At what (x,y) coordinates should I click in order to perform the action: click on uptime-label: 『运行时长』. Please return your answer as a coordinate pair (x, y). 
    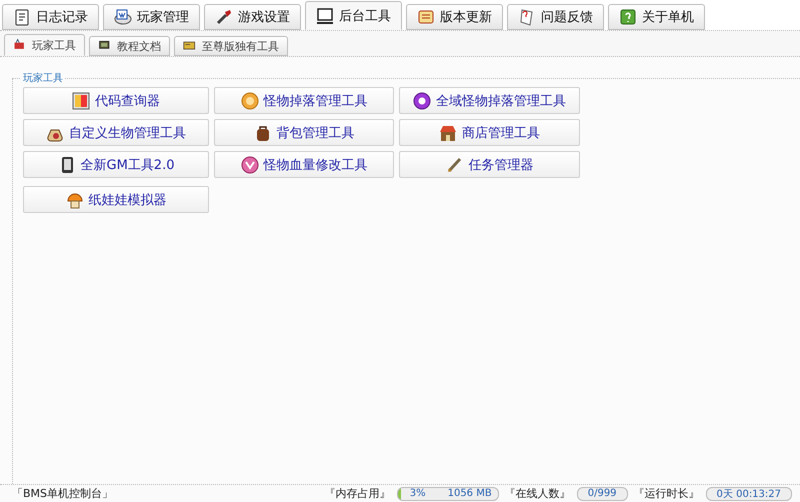
    Looking at the image, I should click on (667, 493).